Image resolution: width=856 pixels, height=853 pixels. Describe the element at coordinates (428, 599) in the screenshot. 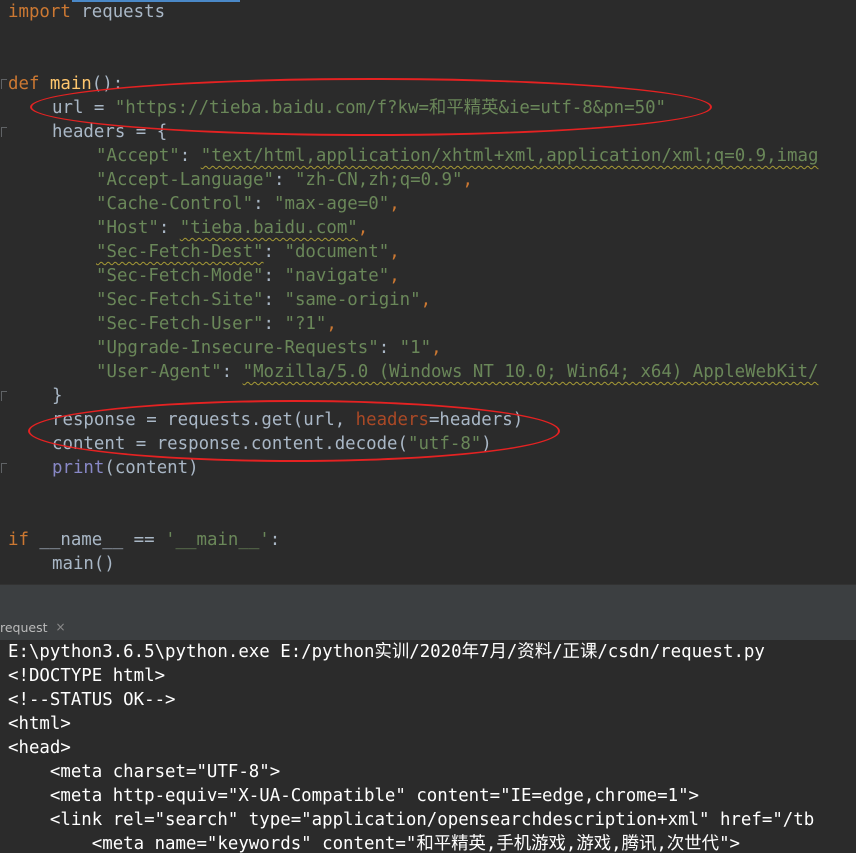

I see `panel-splitter` at that location.